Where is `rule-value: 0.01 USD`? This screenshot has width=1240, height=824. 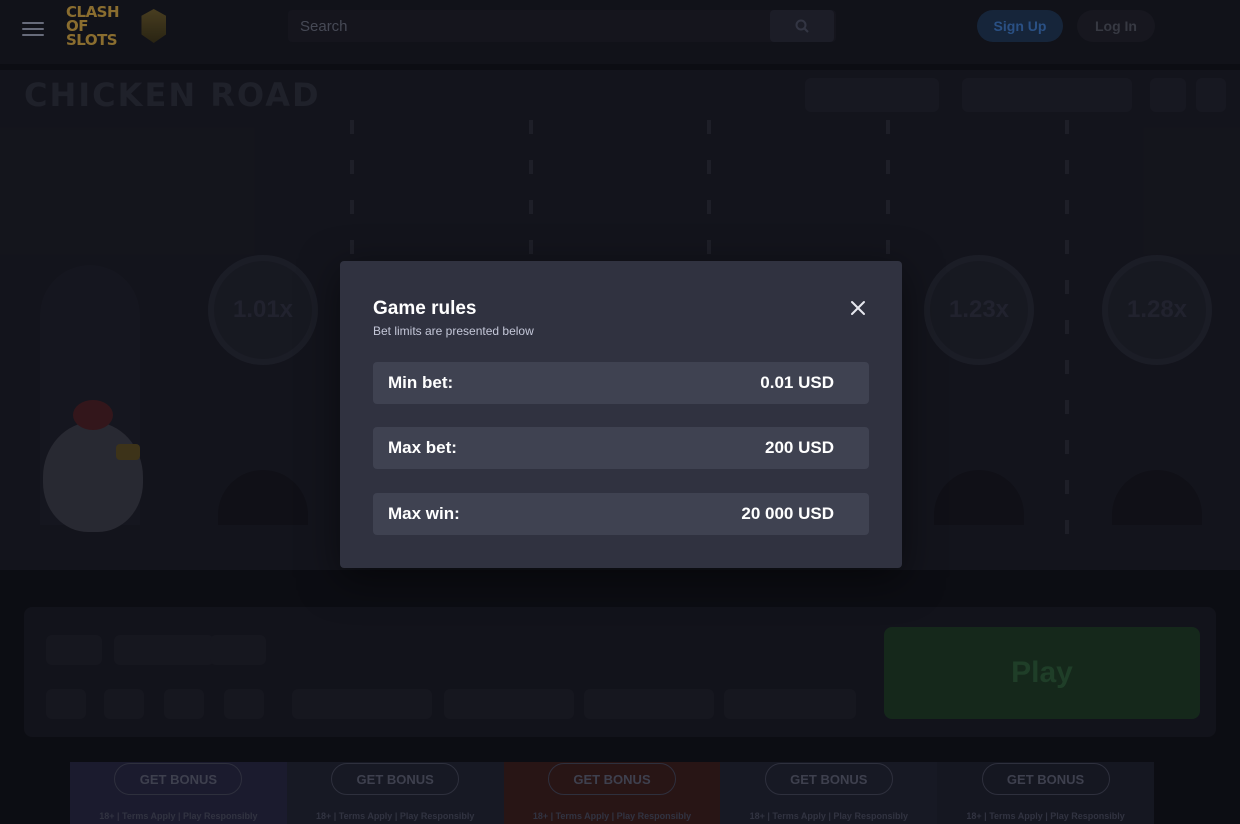
rule-value: 0.01 USD is located at coordinates (797, 382).